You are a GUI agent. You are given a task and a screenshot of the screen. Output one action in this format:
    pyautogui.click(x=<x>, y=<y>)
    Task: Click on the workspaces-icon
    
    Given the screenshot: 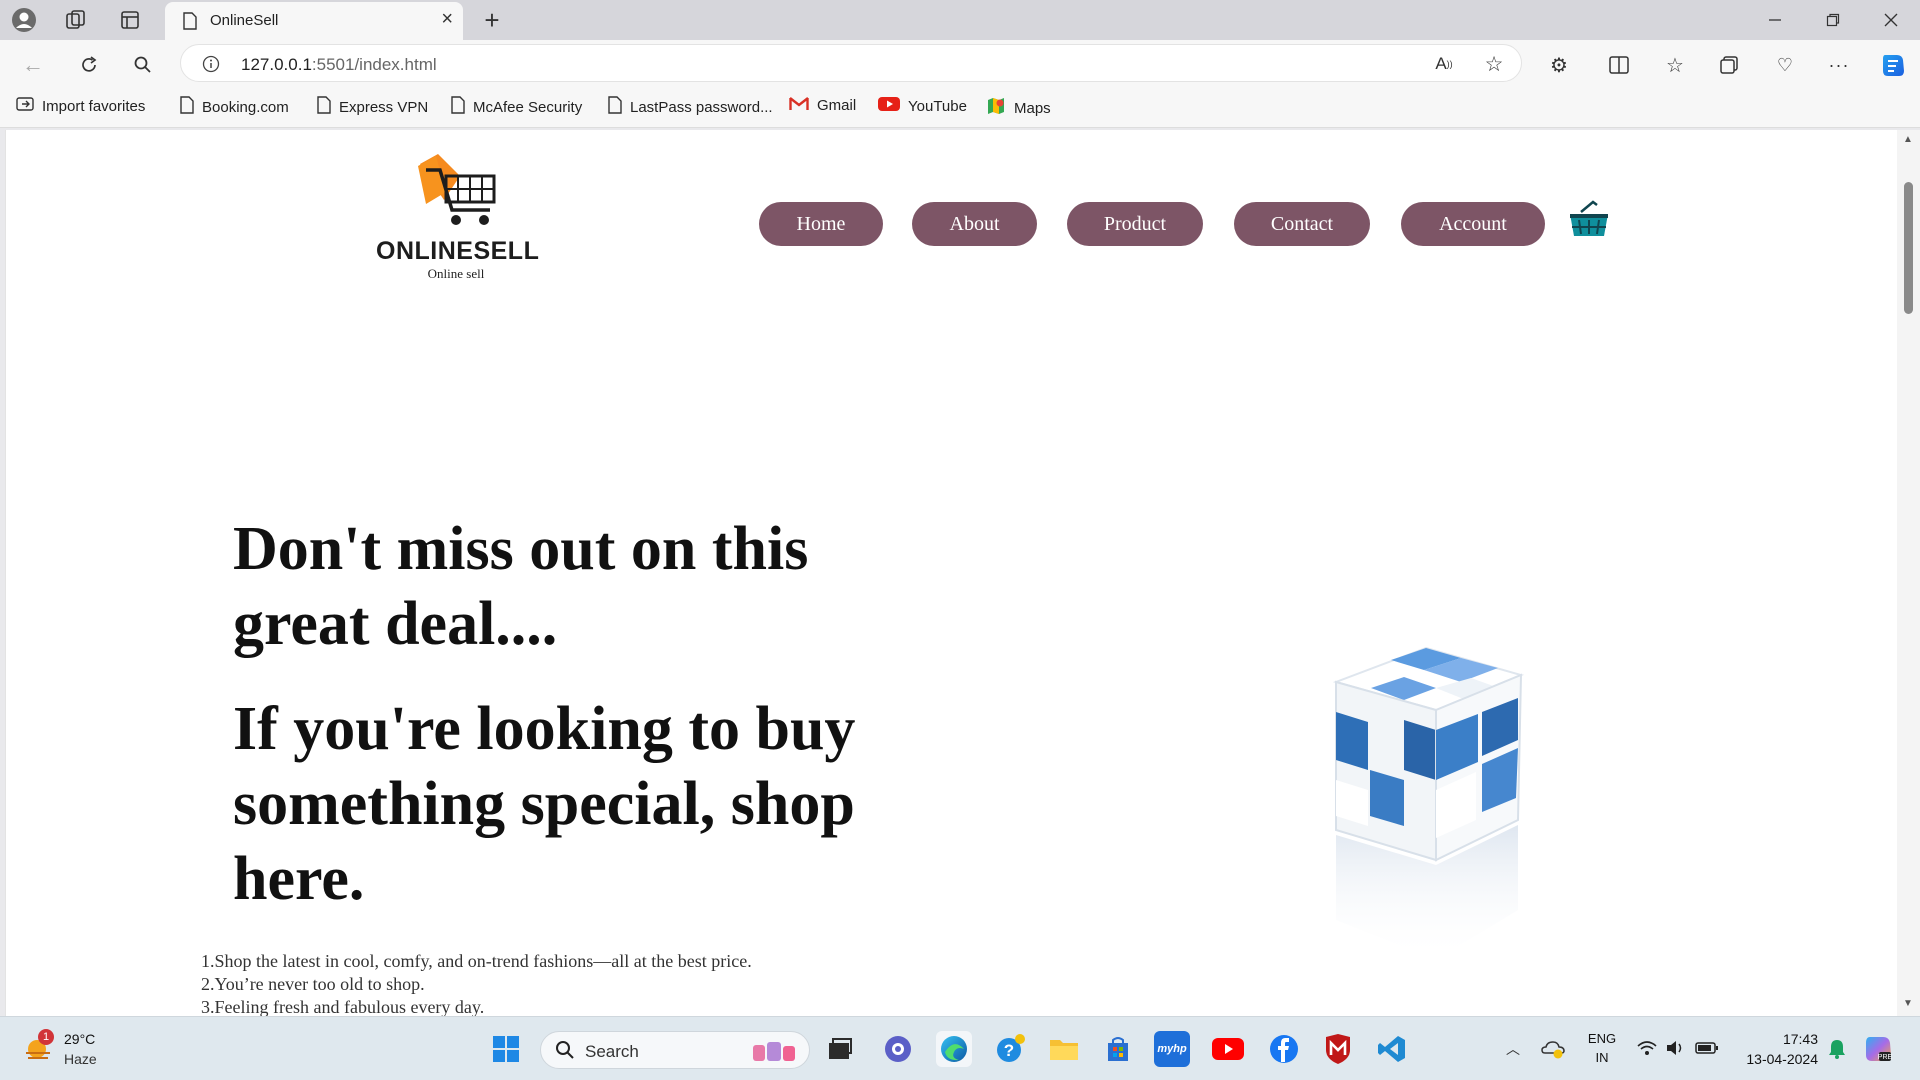 What is the action you would take?
    pyautogui.click(x=76, y=20)
    